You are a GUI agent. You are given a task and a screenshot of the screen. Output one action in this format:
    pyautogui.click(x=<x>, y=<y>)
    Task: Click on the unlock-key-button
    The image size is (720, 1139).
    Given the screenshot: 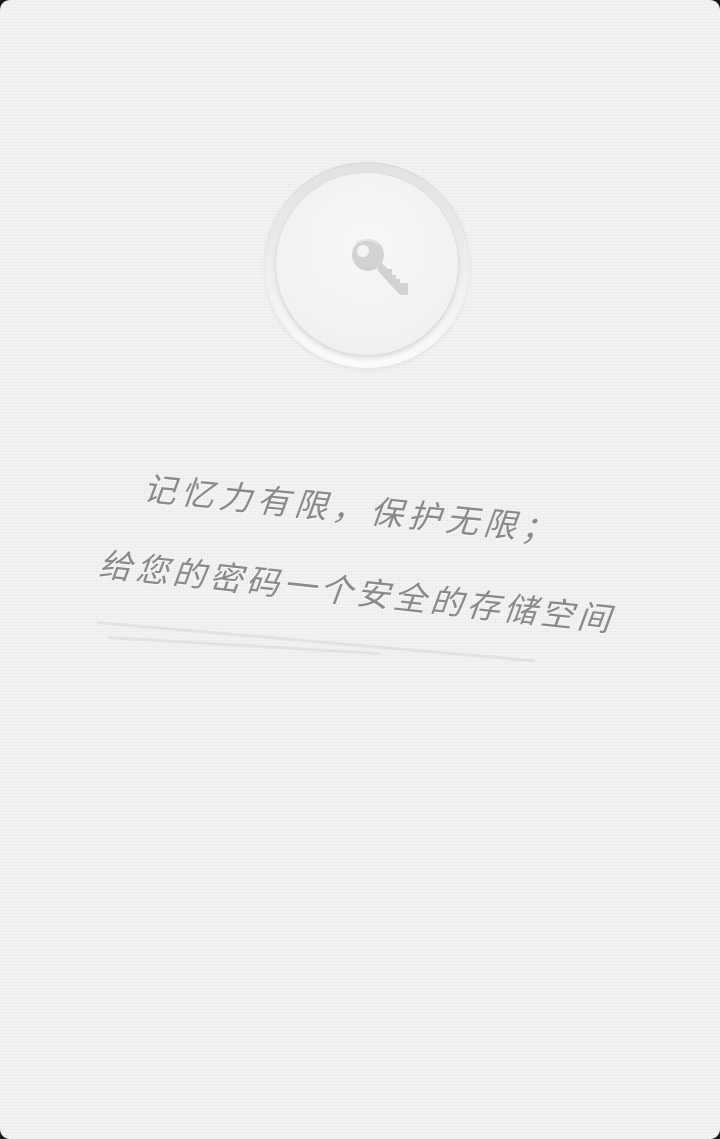 What is the action you would take?
    pyautogui.click(x=367, y=265)
    